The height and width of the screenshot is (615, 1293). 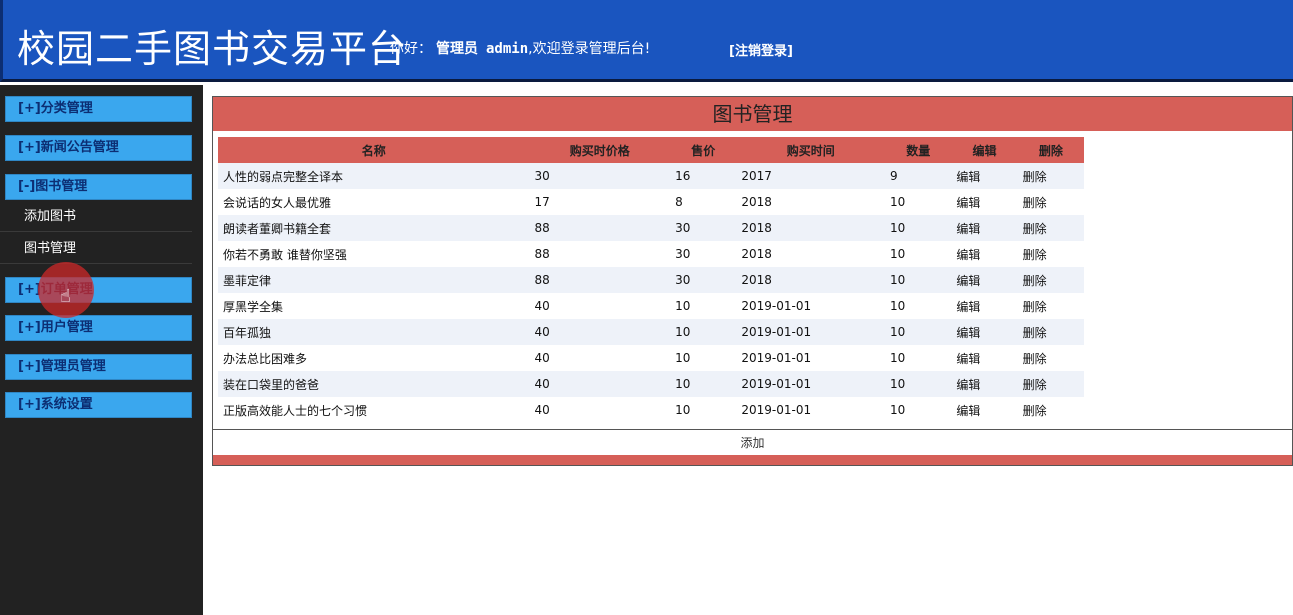 I want to click on panel-title: 图书管理, so click(x=752, y=114).